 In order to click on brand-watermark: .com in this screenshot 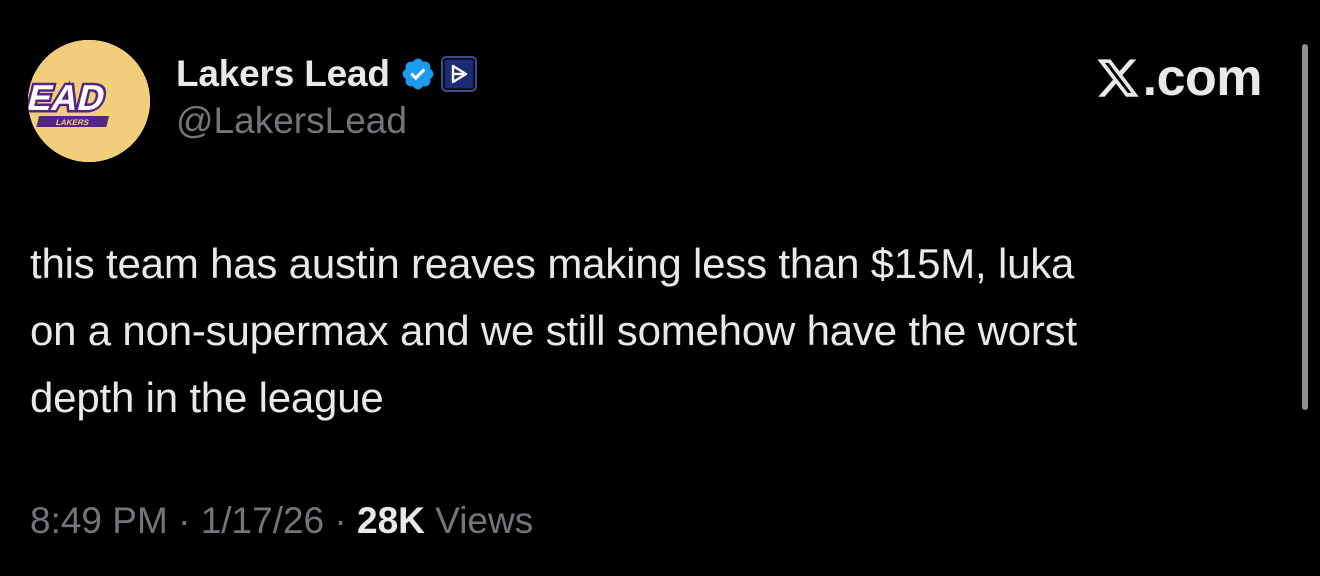, I will do `click(1179, 78)`.